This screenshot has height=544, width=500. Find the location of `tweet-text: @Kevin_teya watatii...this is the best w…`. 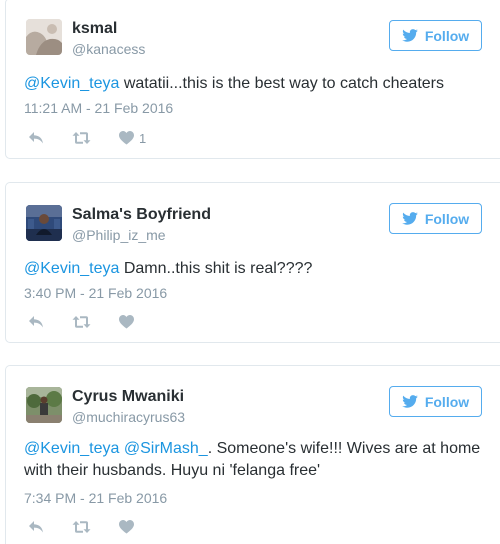

tweet-text: @Kevin_teya watatii...this is the best w… is located at coordinates (254, 84).